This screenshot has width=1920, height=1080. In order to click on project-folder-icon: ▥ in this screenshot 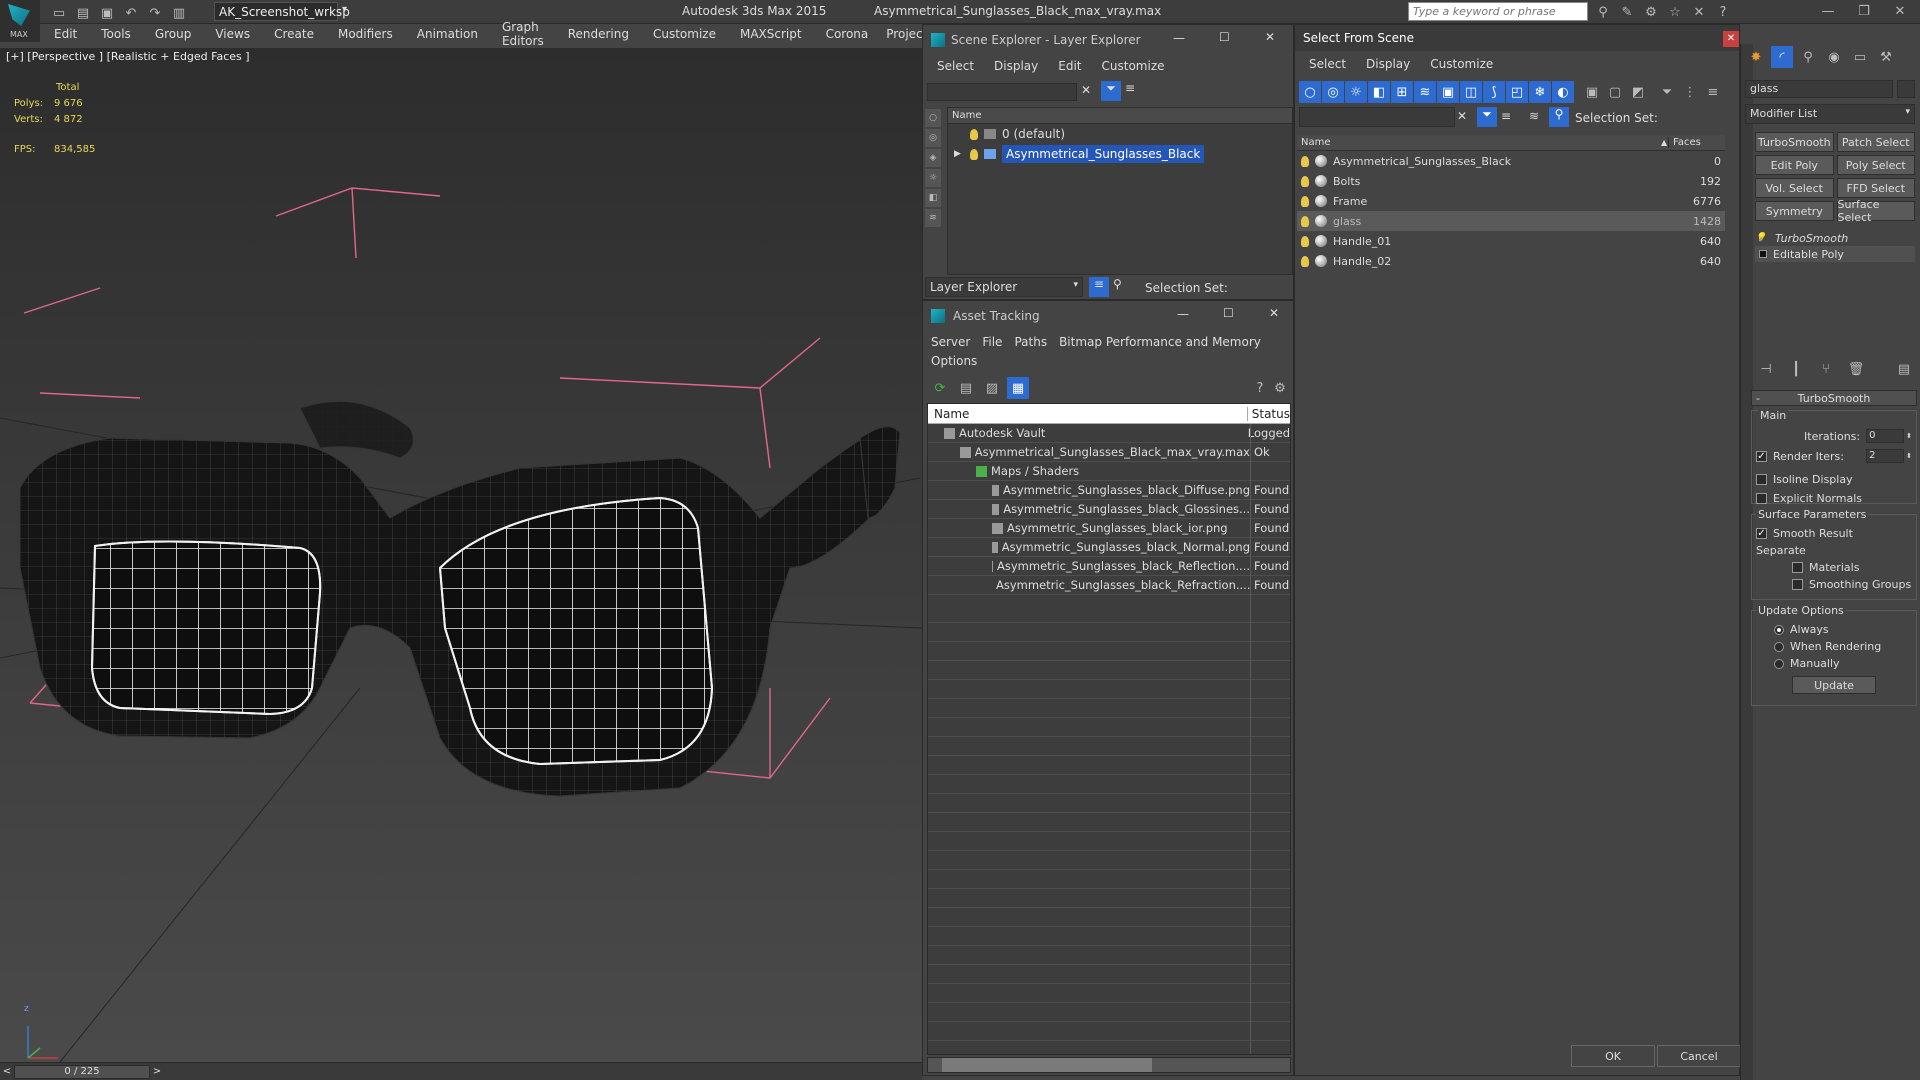, I will do `click(179, 13)`.